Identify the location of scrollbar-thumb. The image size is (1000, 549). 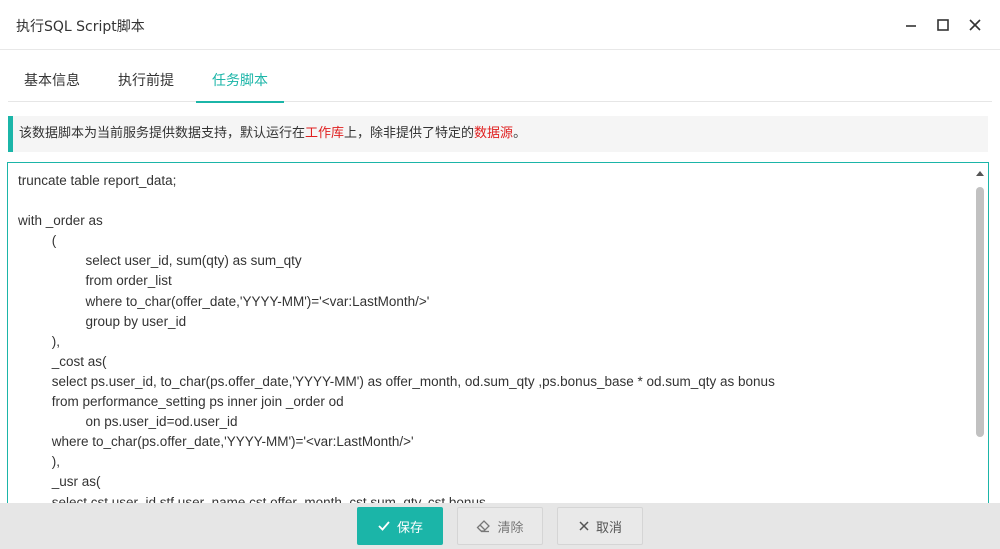
(980, 312).